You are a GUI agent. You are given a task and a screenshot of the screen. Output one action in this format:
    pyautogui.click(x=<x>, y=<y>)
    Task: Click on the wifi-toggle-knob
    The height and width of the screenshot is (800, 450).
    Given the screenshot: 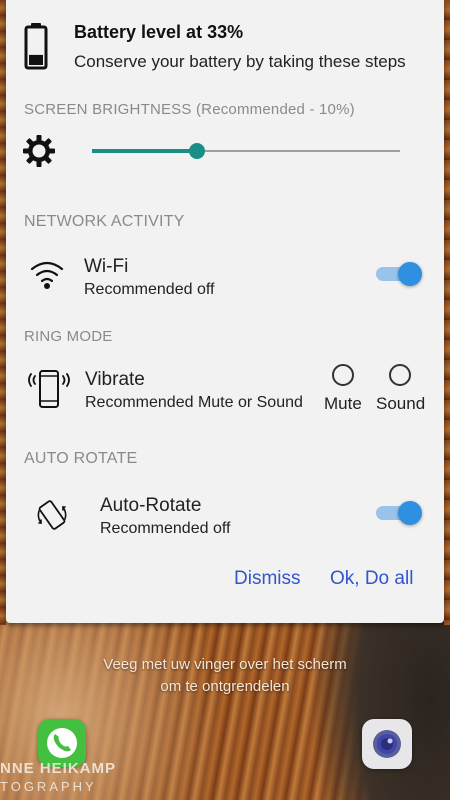 What is the action you would take?
    pyautogui.click(x=410, y=274)
    